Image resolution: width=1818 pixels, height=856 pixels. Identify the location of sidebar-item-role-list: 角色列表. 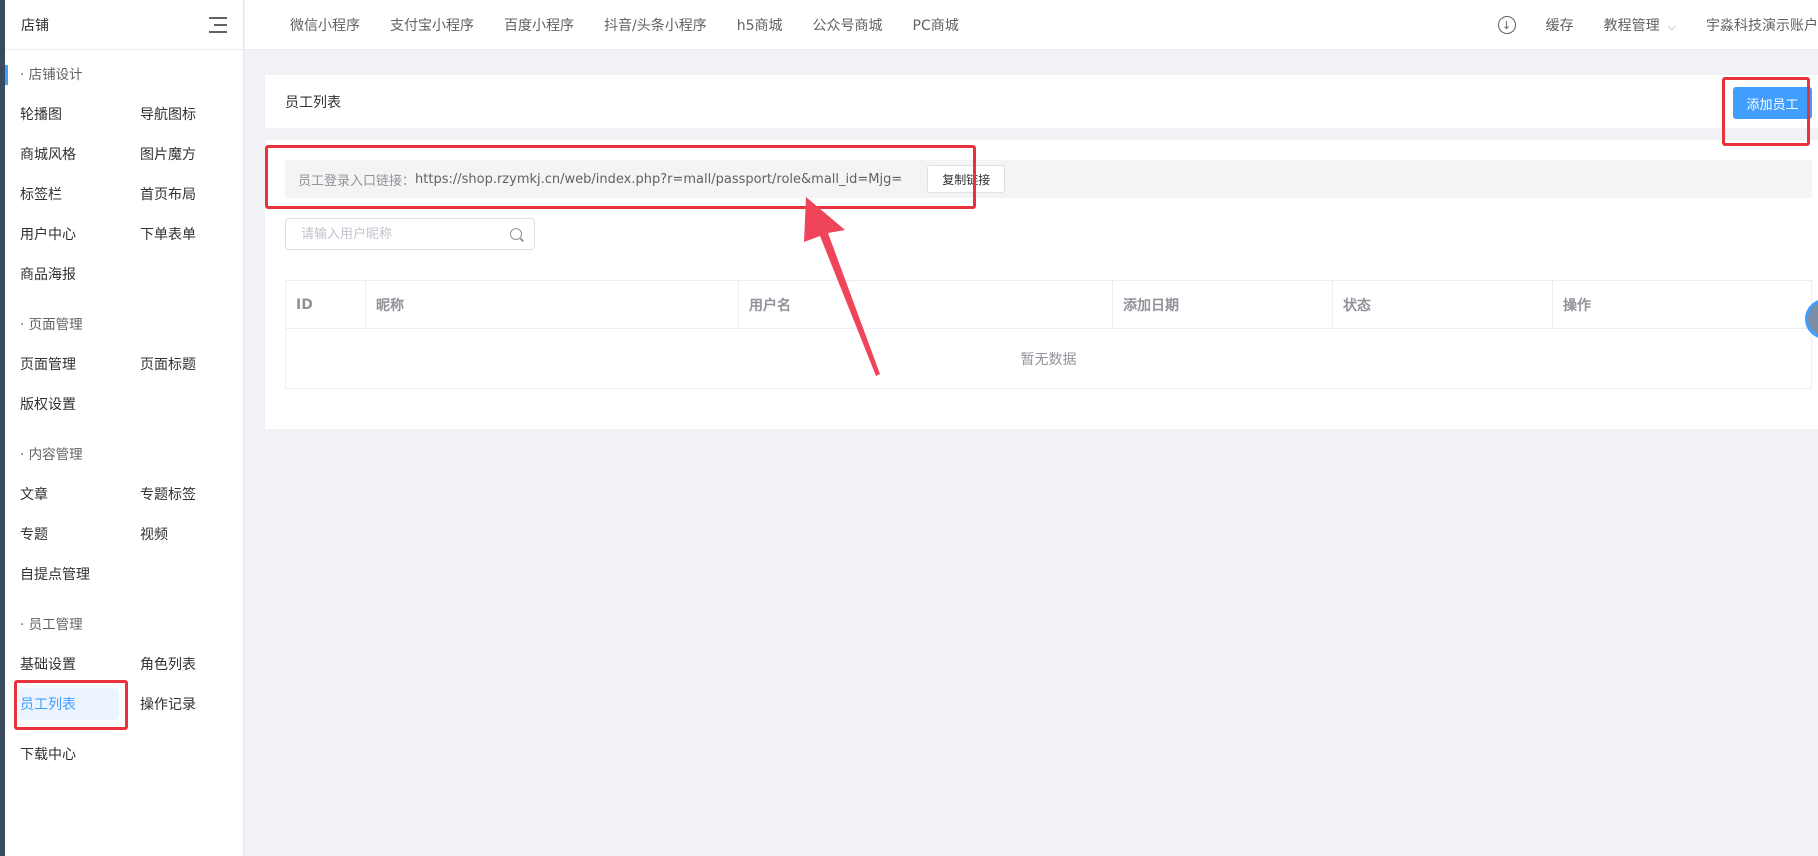
(184, 665).